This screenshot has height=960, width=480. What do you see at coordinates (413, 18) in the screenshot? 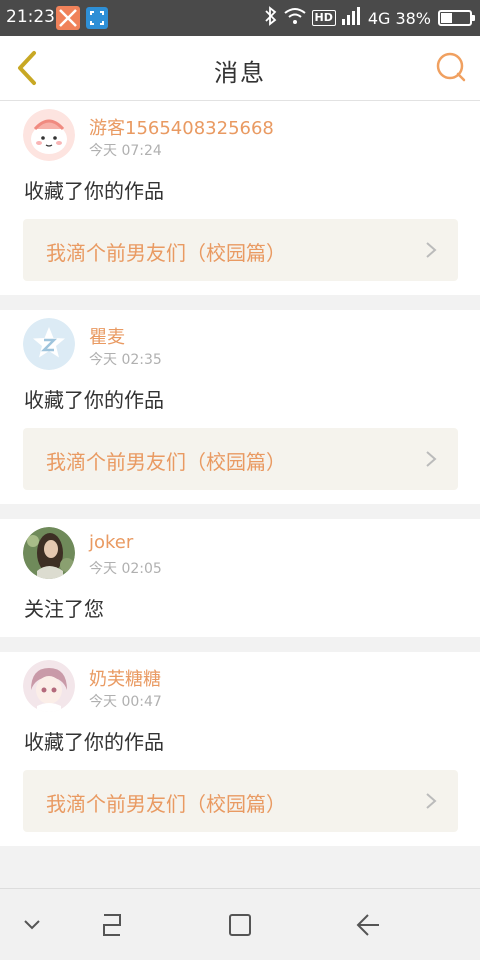
I see `battery-percent: 38%` at bounding box center [413, 18].